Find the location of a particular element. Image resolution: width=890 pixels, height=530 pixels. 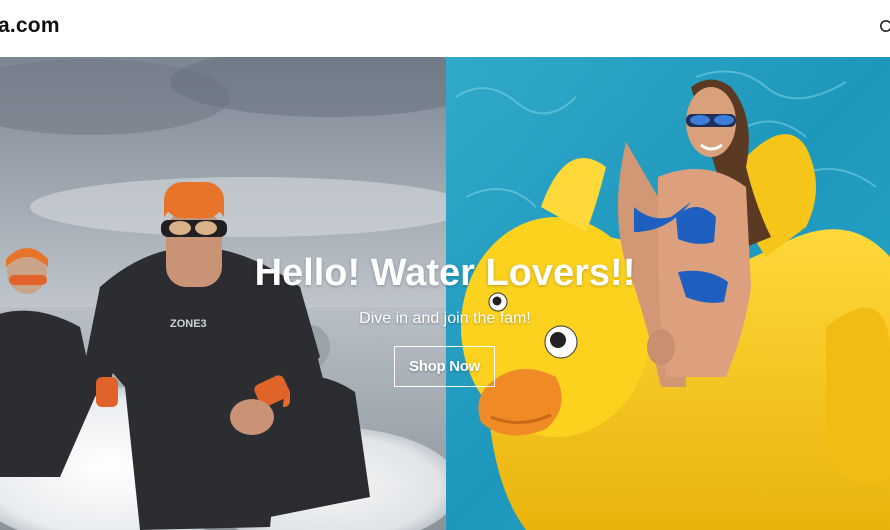

search-icon is located at coordinates (885, 26).